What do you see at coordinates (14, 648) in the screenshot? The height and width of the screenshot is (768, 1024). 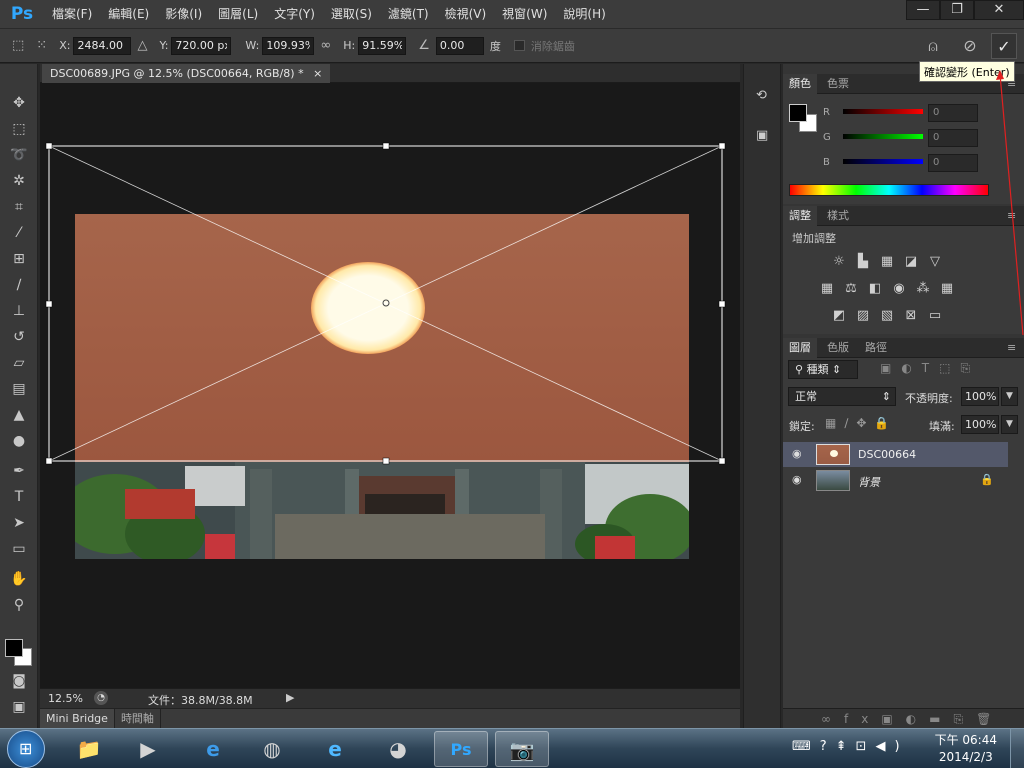 I see `foreground-color-swatch` at bounding box center [14, 648].